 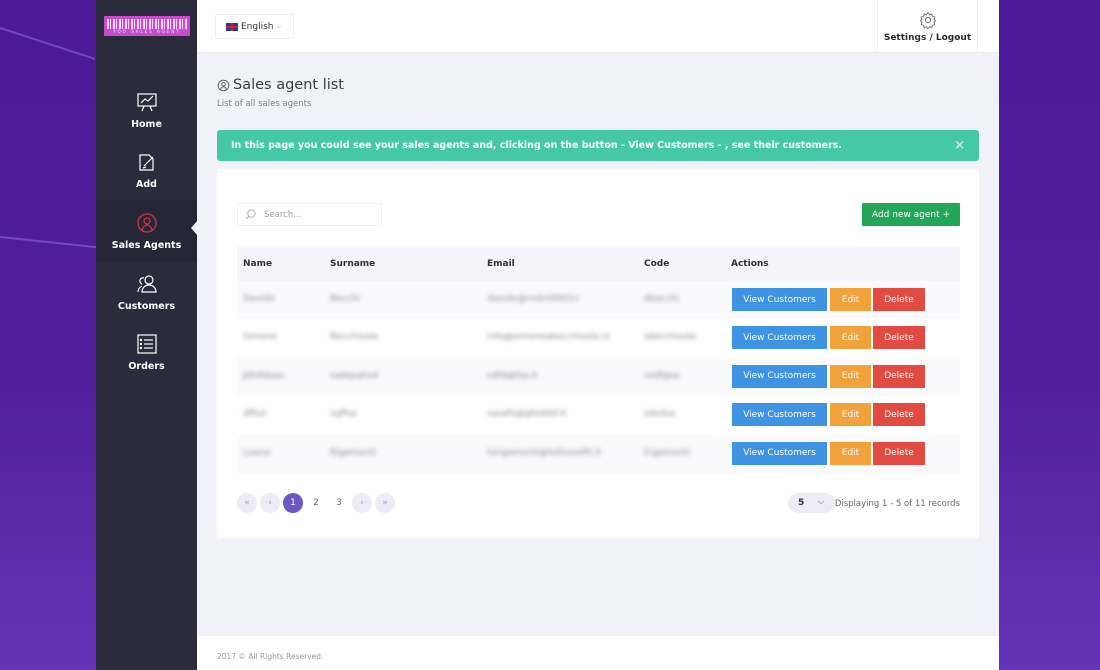 What do you see at coordinates (254, 414) in the screenshot?
I see `cell-name: dffsd` at bounding box center [254, 414].